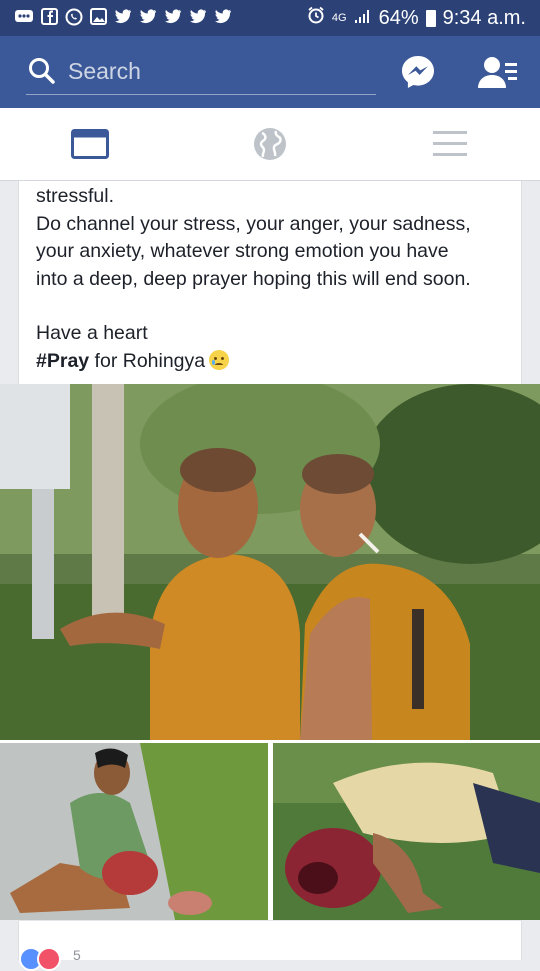  I want to click on signal-icon, so click(363, 18).